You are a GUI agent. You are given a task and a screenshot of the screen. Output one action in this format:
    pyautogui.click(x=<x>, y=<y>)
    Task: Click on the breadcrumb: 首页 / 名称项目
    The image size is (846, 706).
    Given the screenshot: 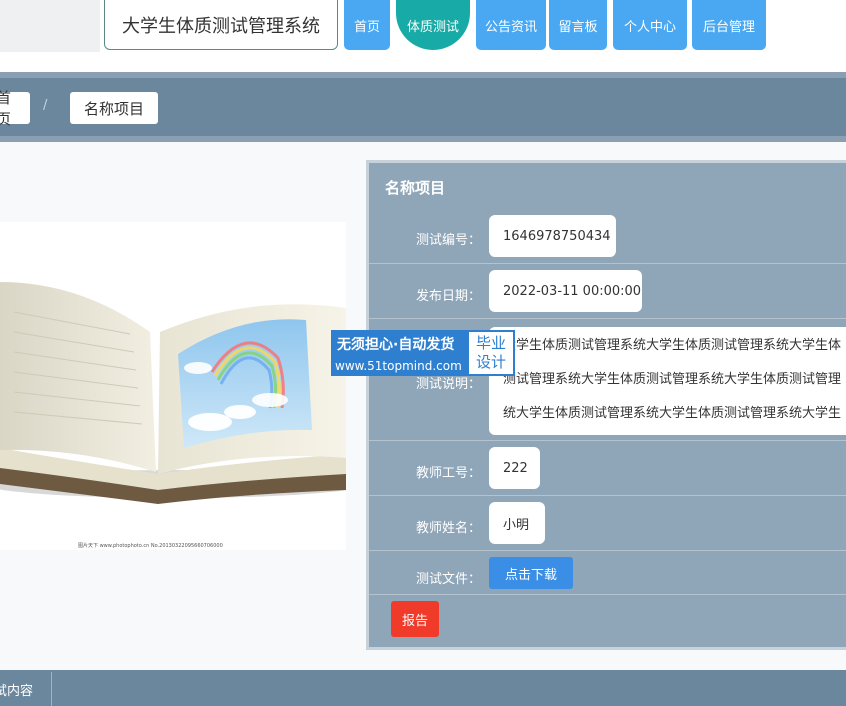 What is the action you would take?
    pyautogui.click(x=423, y=107)
    